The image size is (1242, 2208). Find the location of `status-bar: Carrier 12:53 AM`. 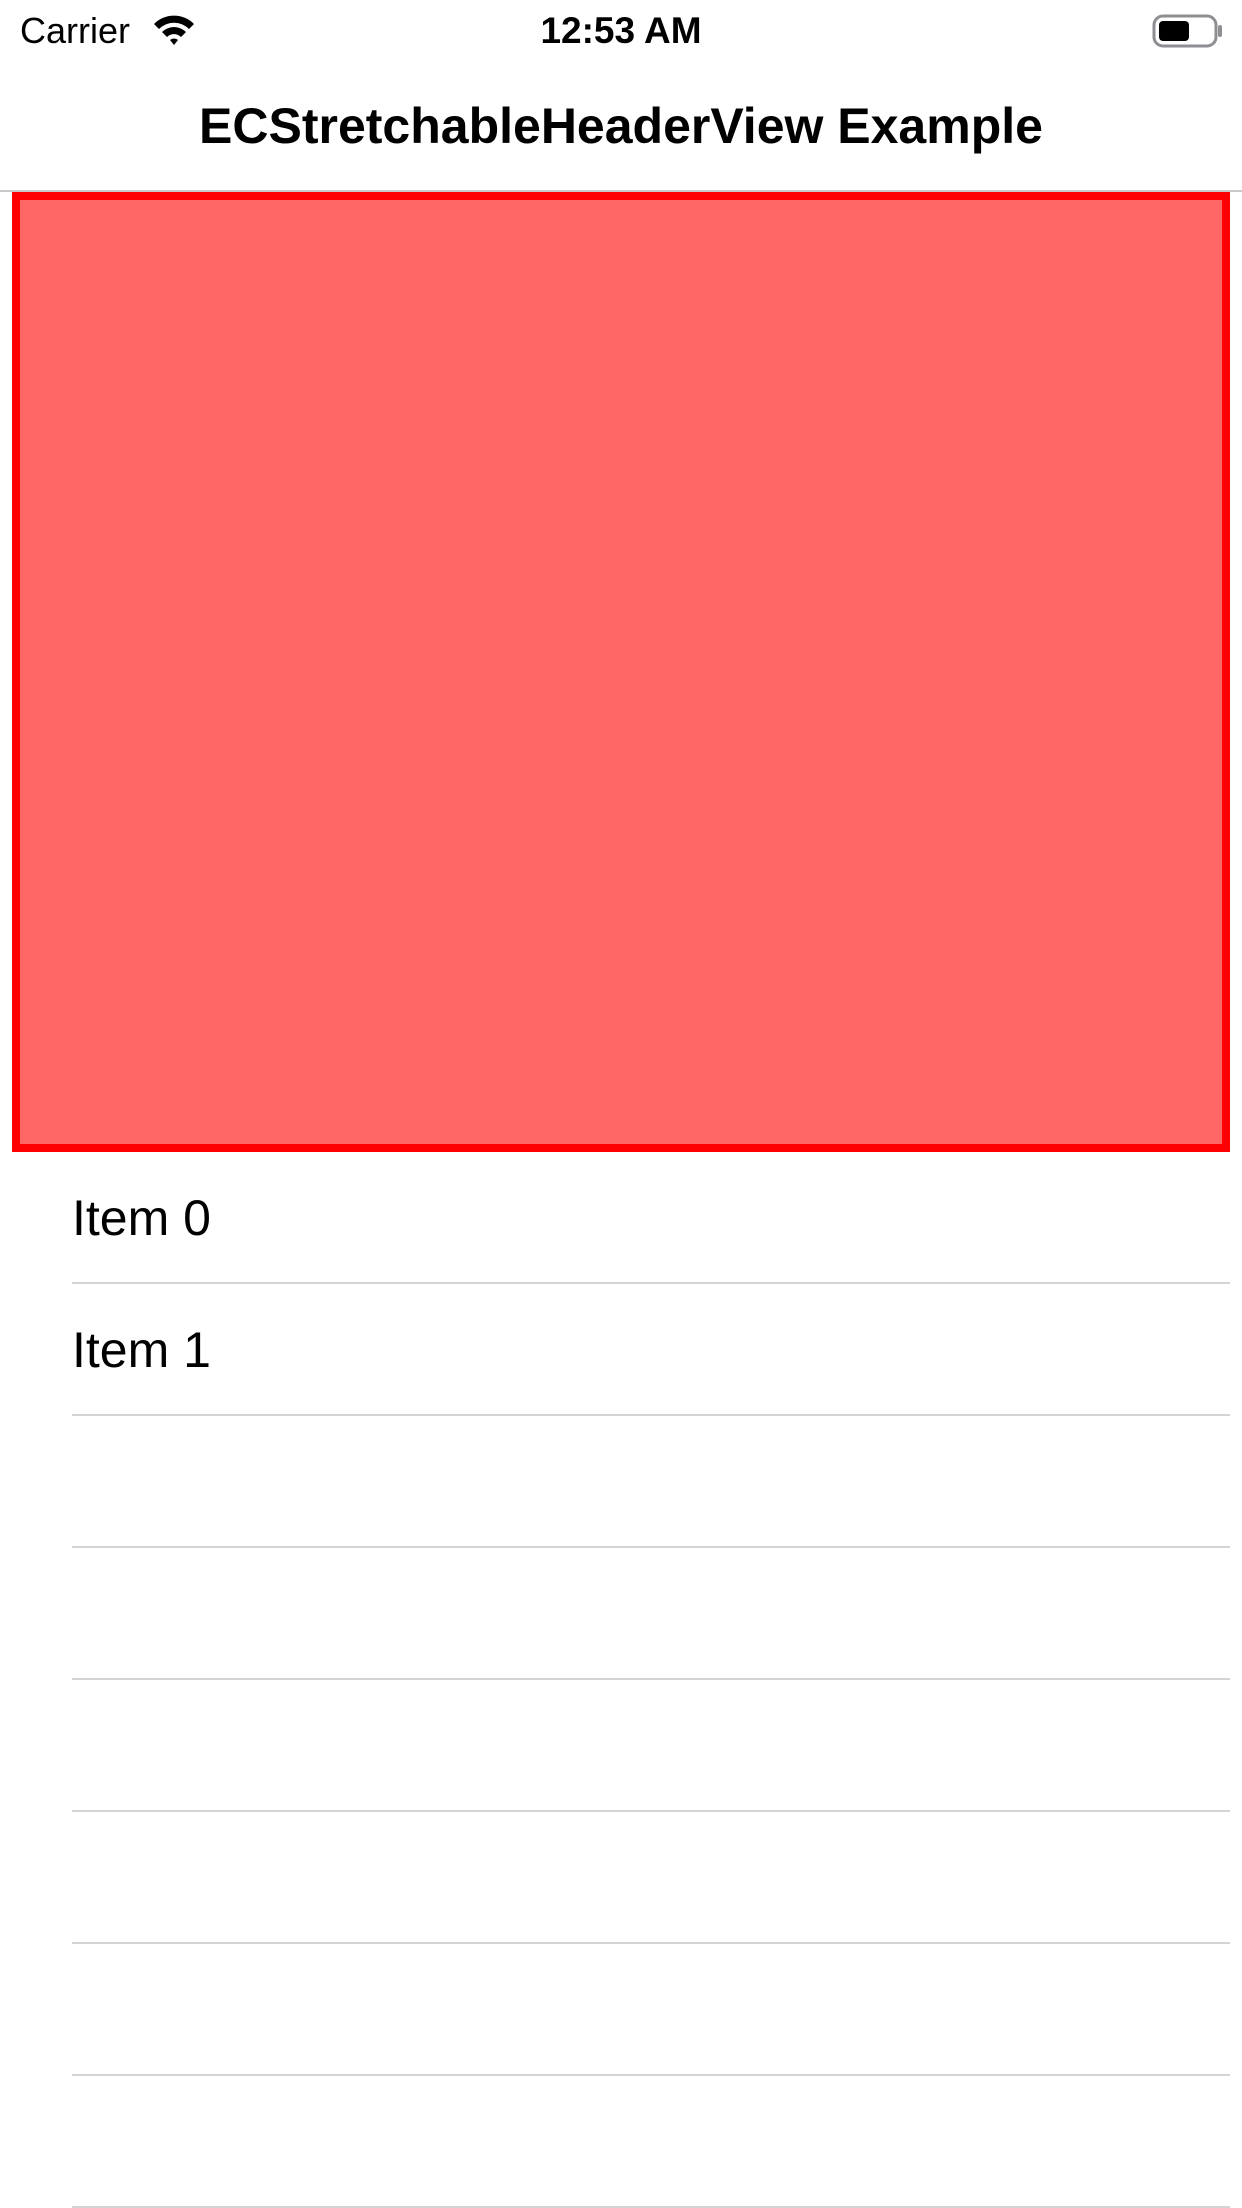

status-bar: Carrier 12:53 AM is located at coordinates (621, 30).